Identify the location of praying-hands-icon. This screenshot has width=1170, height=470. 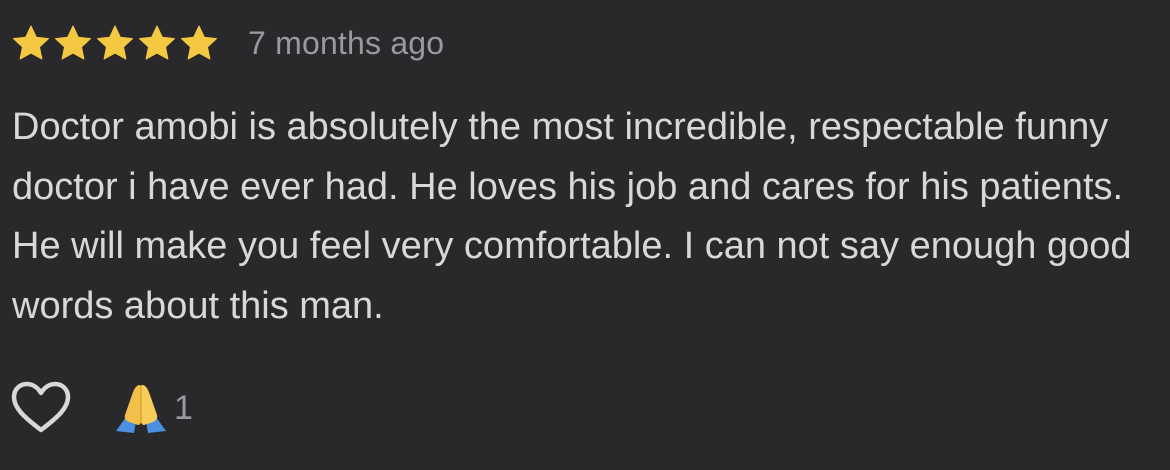
(141, 408).